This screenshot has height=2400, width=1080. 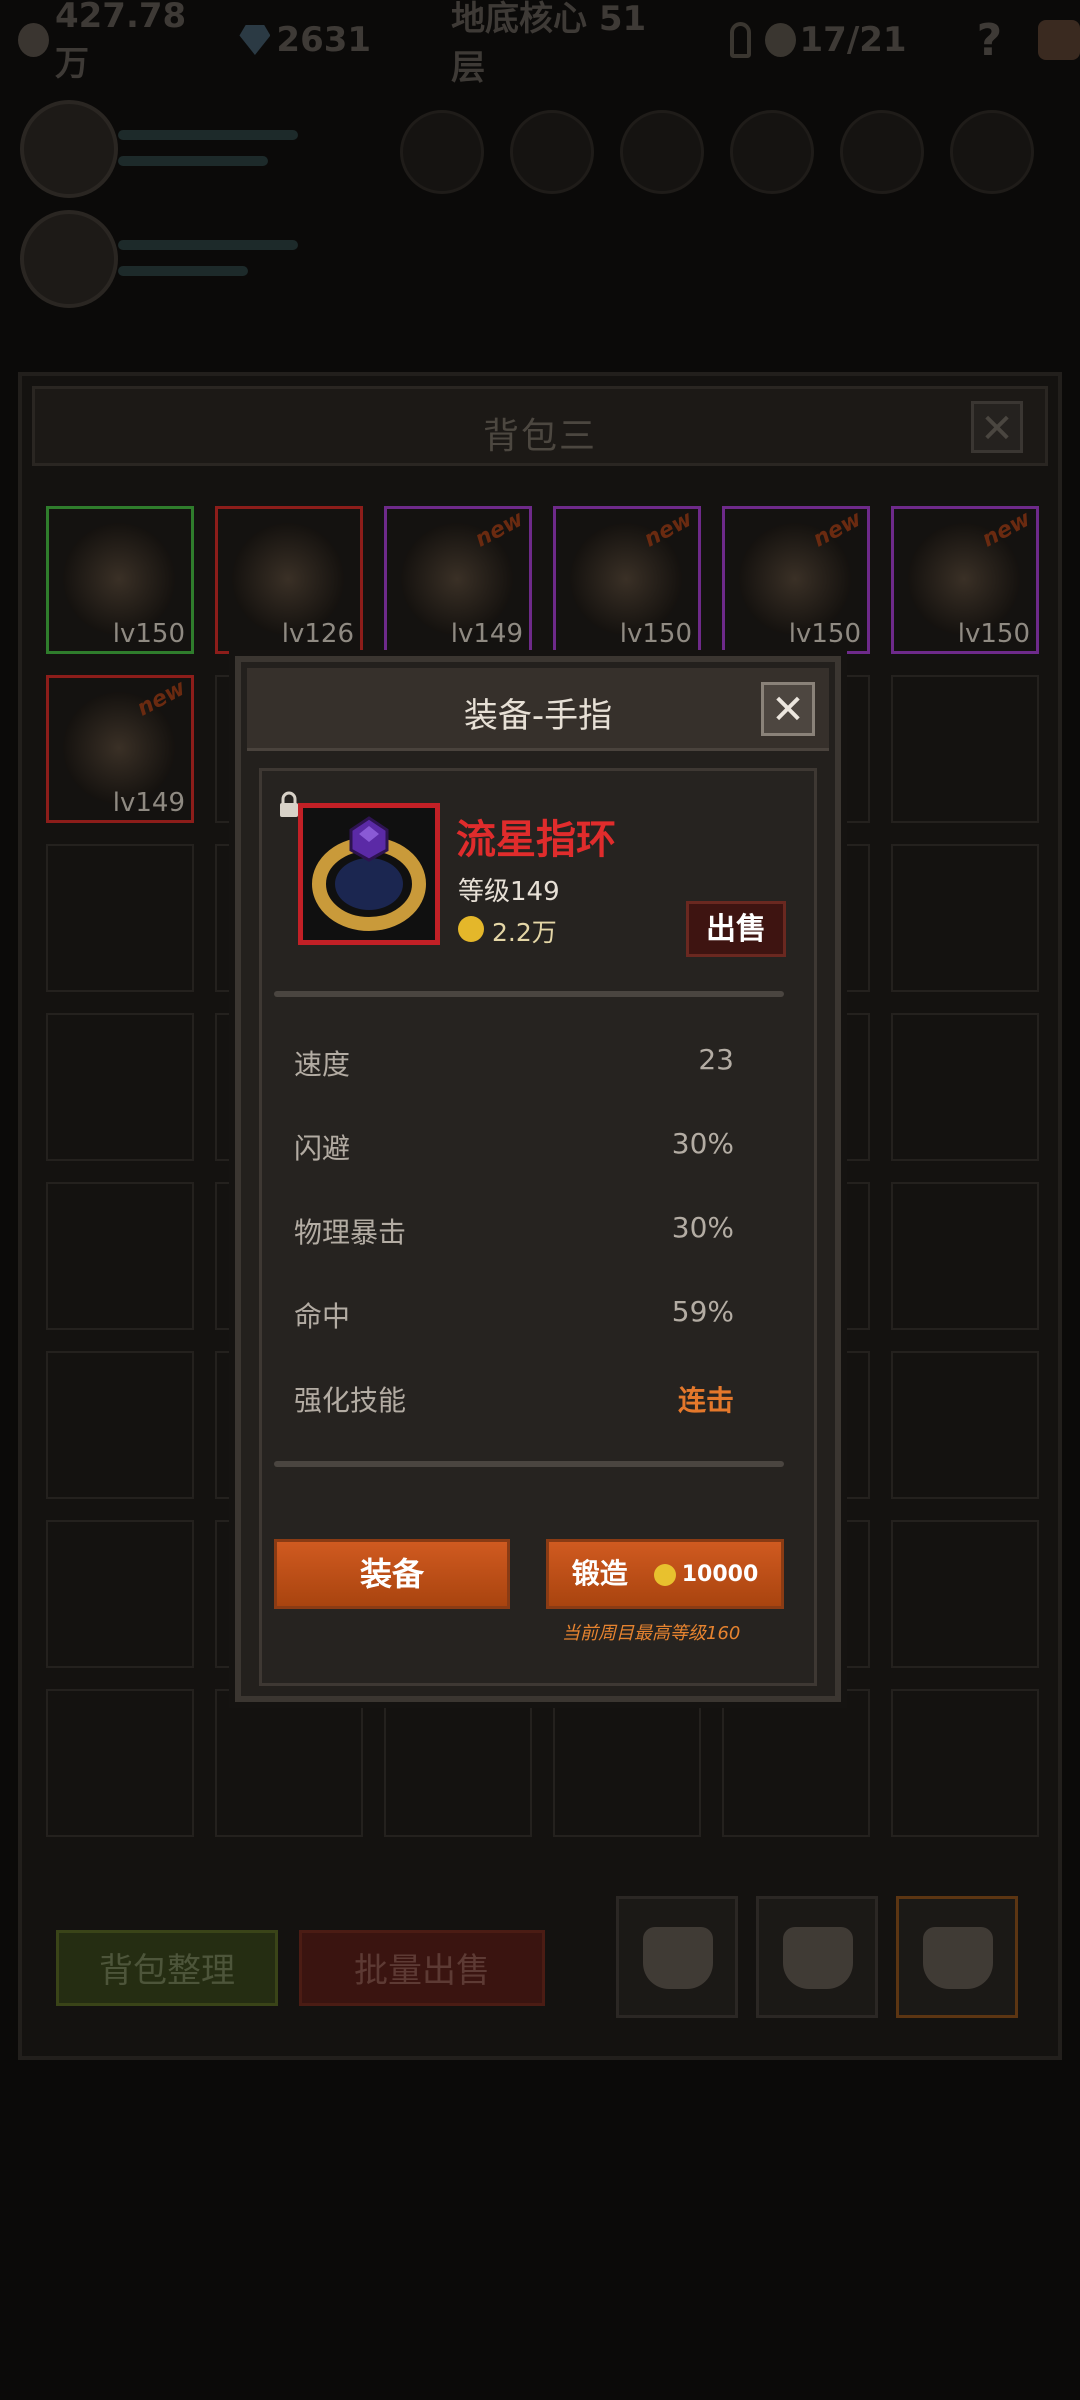 What do you see at coordinates (289, 580) in the screenshot?
I see `bag-item-slot: lv126` at bounding box center [289, 580].